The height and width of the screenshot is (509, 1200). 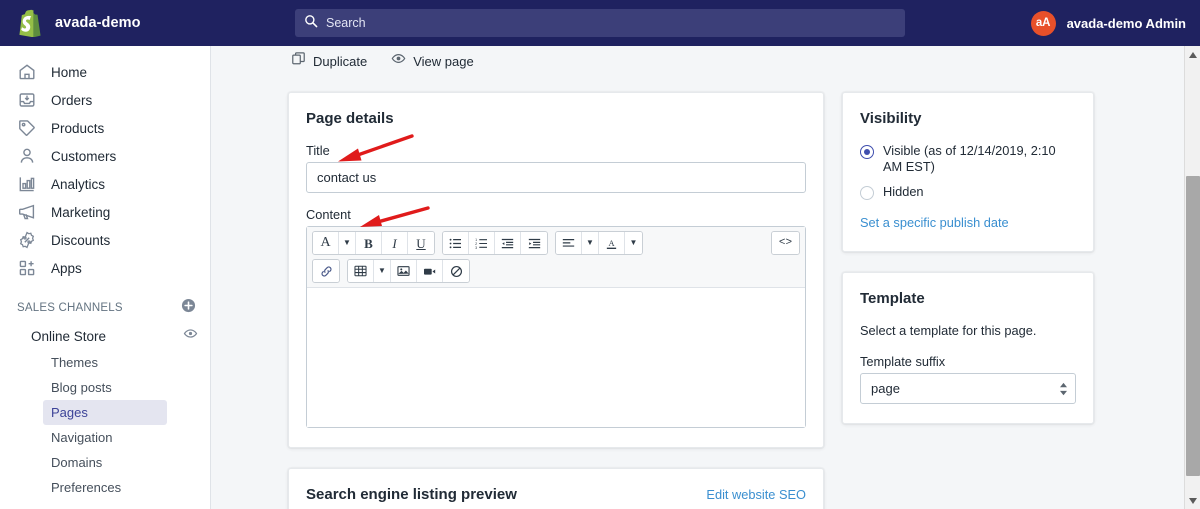 I want to click on search-input: Search, so click(x=600, y=23).